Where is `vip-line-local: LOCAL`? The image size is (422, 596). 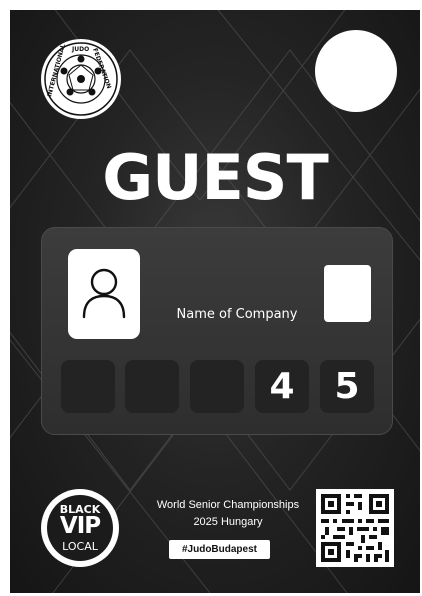
vip-line-local: LOCAL is located at coordinates (80, 546).